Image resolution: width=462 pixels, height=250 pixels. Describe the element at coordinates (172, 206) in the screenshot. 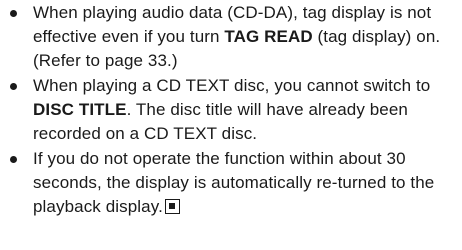

I see `end-of-section-mark-icon` at that location.